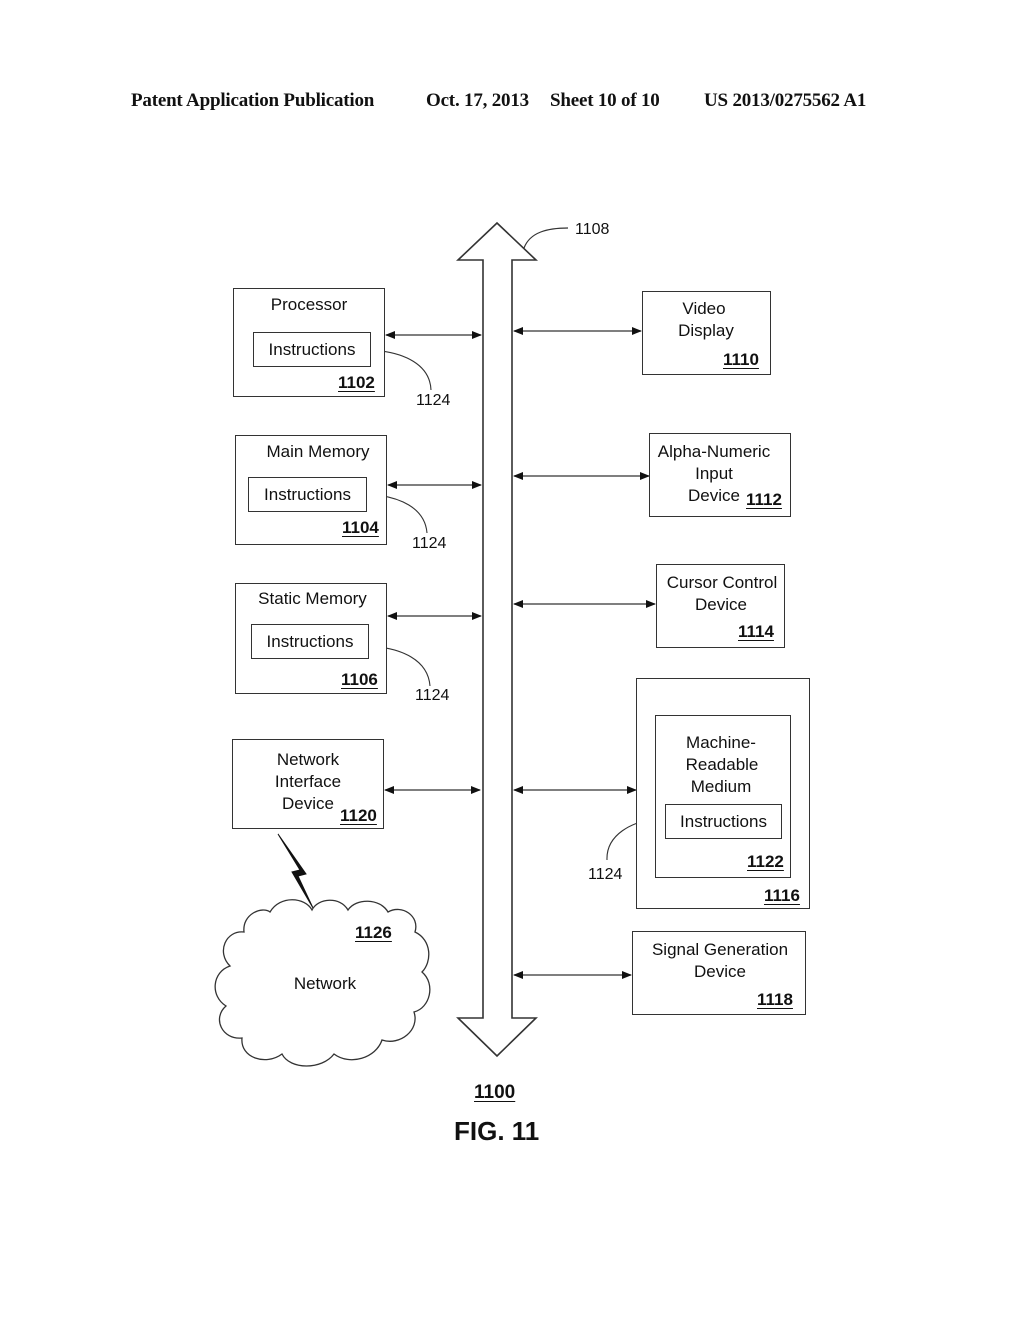 The height and width of the screenshot is (1320, 1024). What do you see at coordinates (741, 359) in the screenshot?
I see `video-display-ref: 1110` at bounding box center [741, 359].